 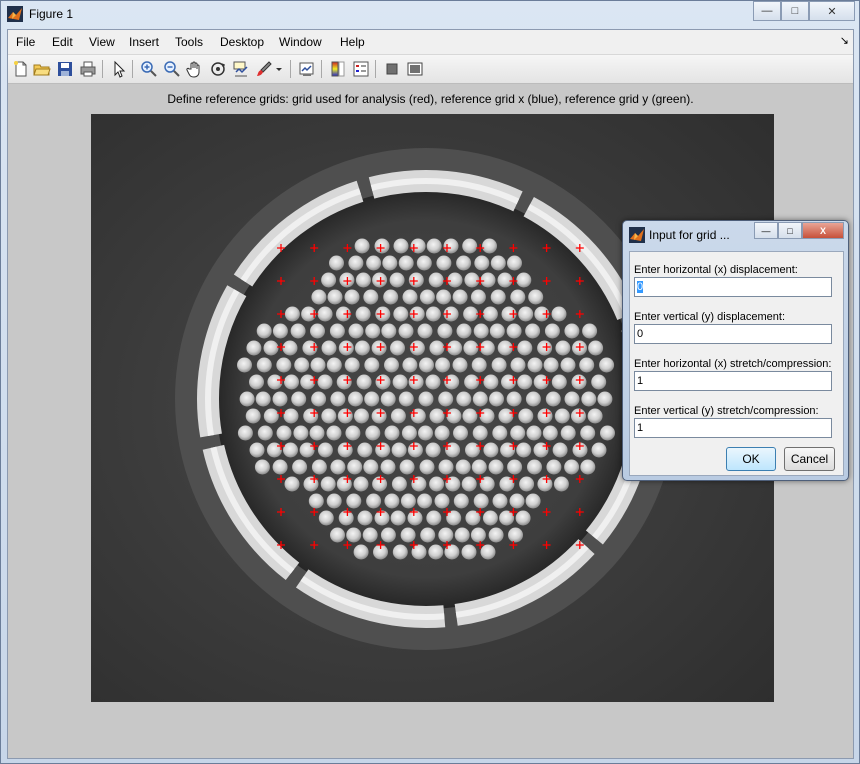 I want to click on data-cursor-icon, so click(x=241, y=69).